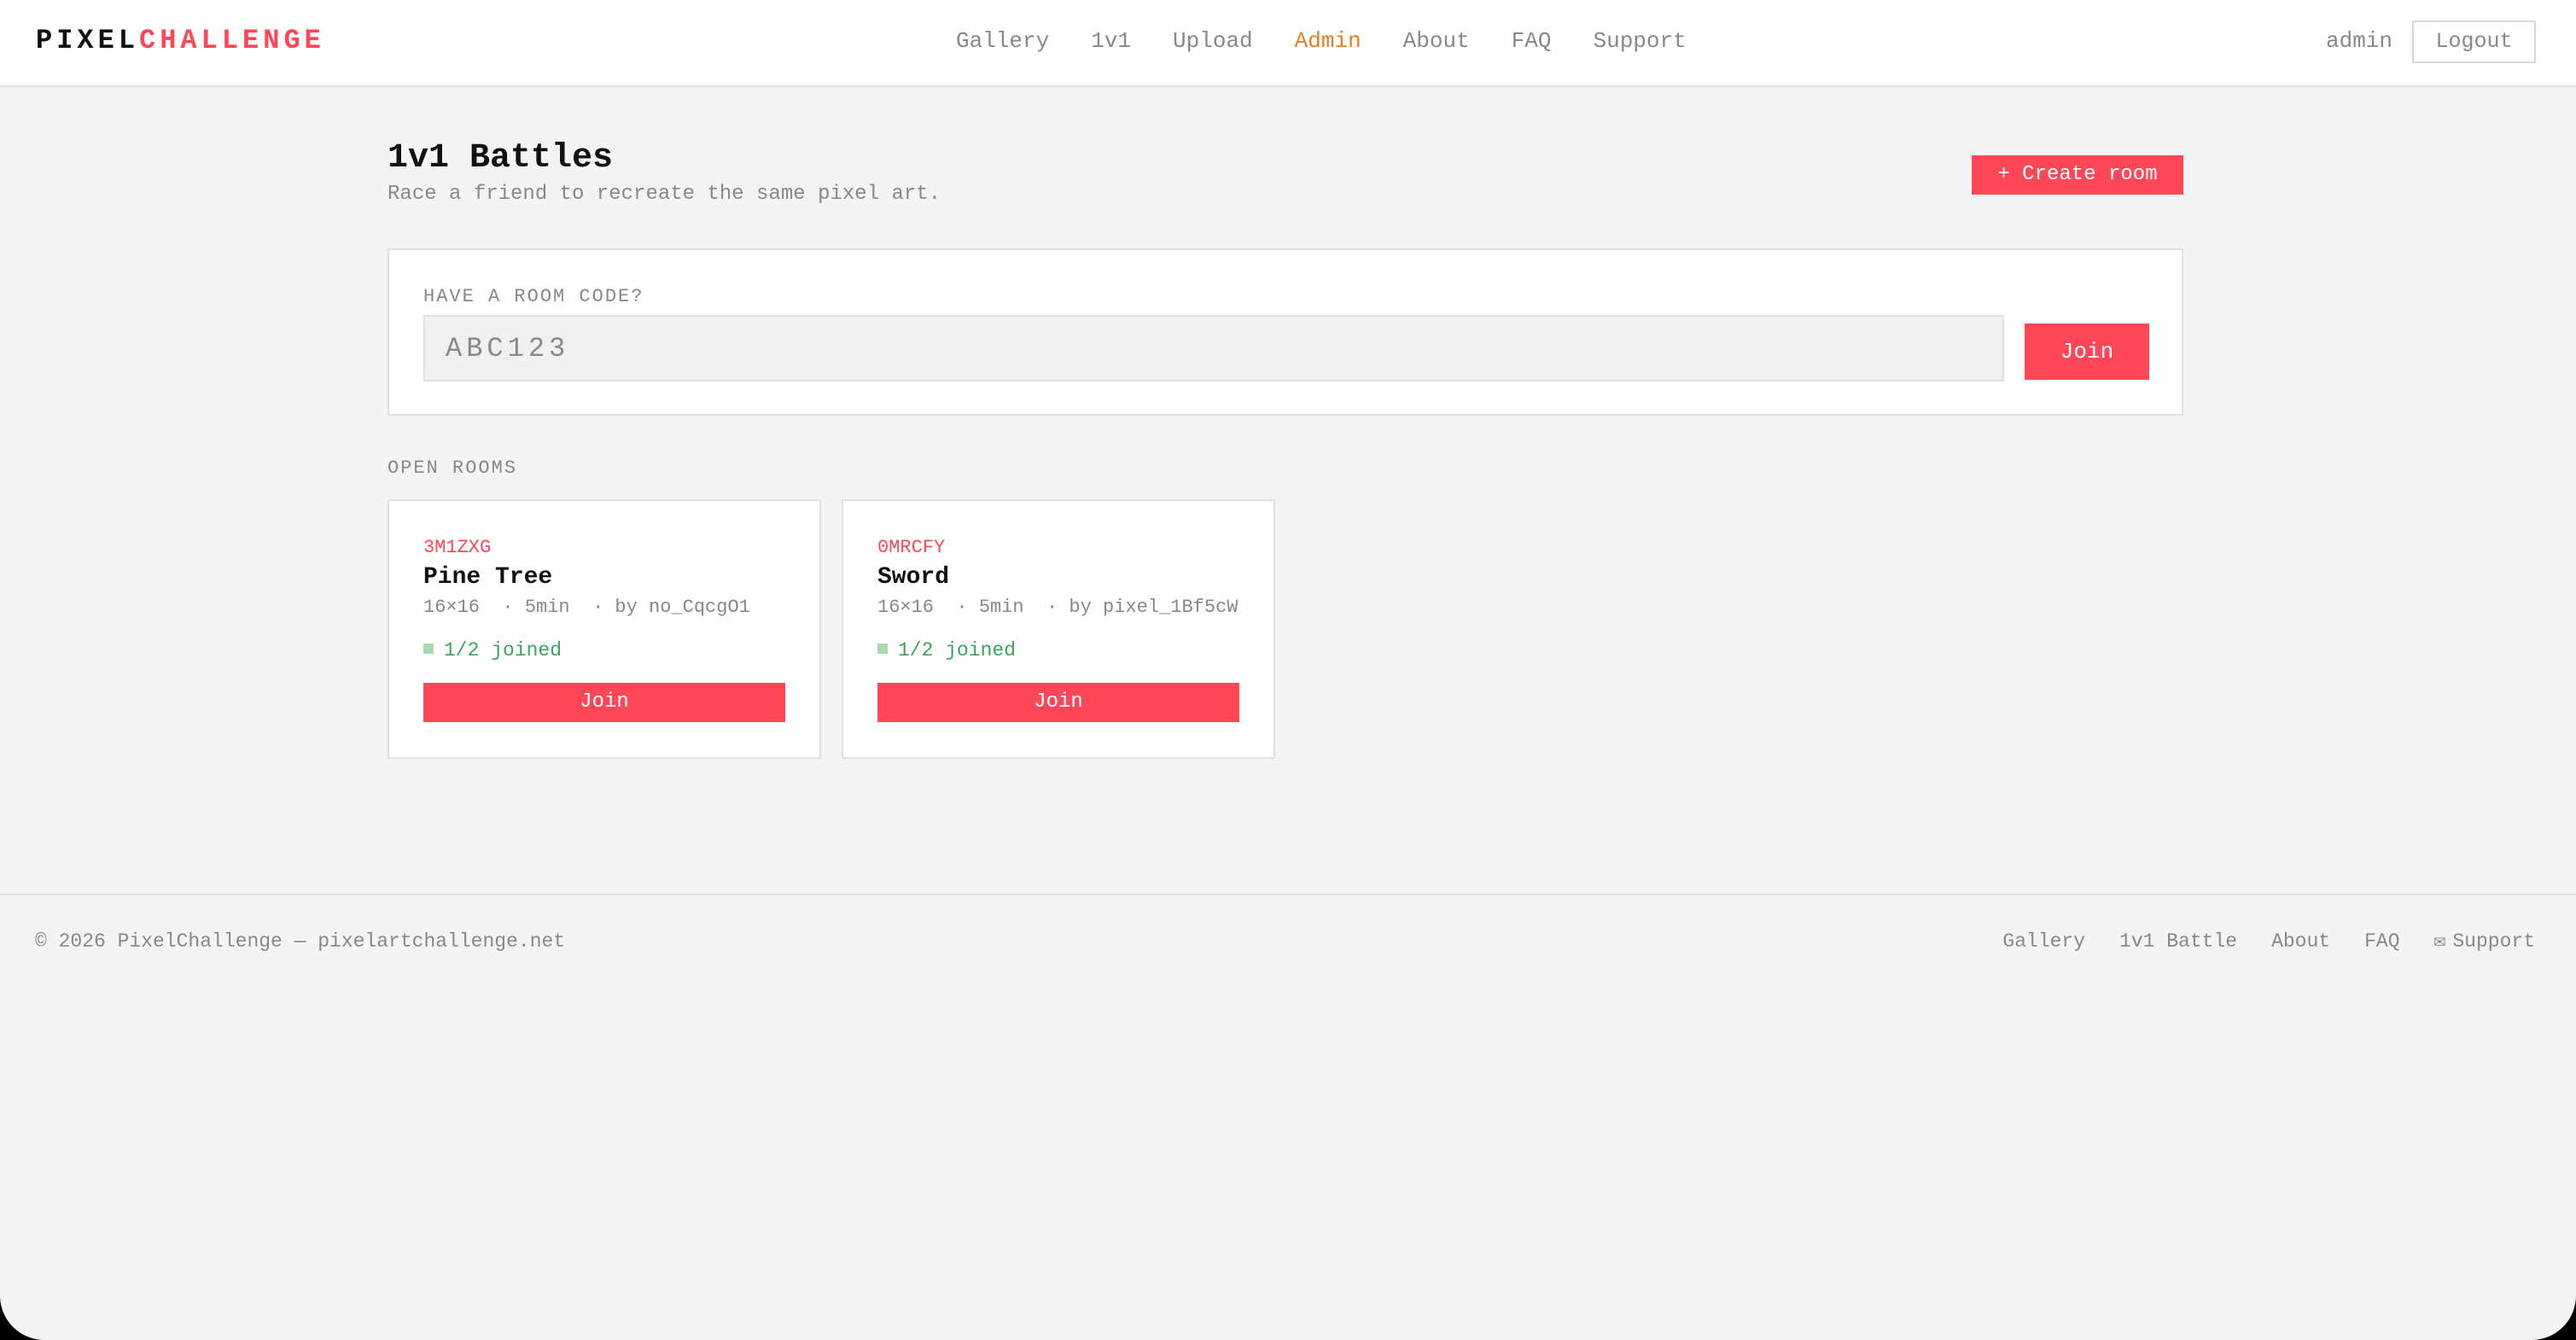  What do you see at coordinates (88, 40) in the screenshot?
I see `logo-text-pixel: PIXEL` at bounding box center [88, 40].